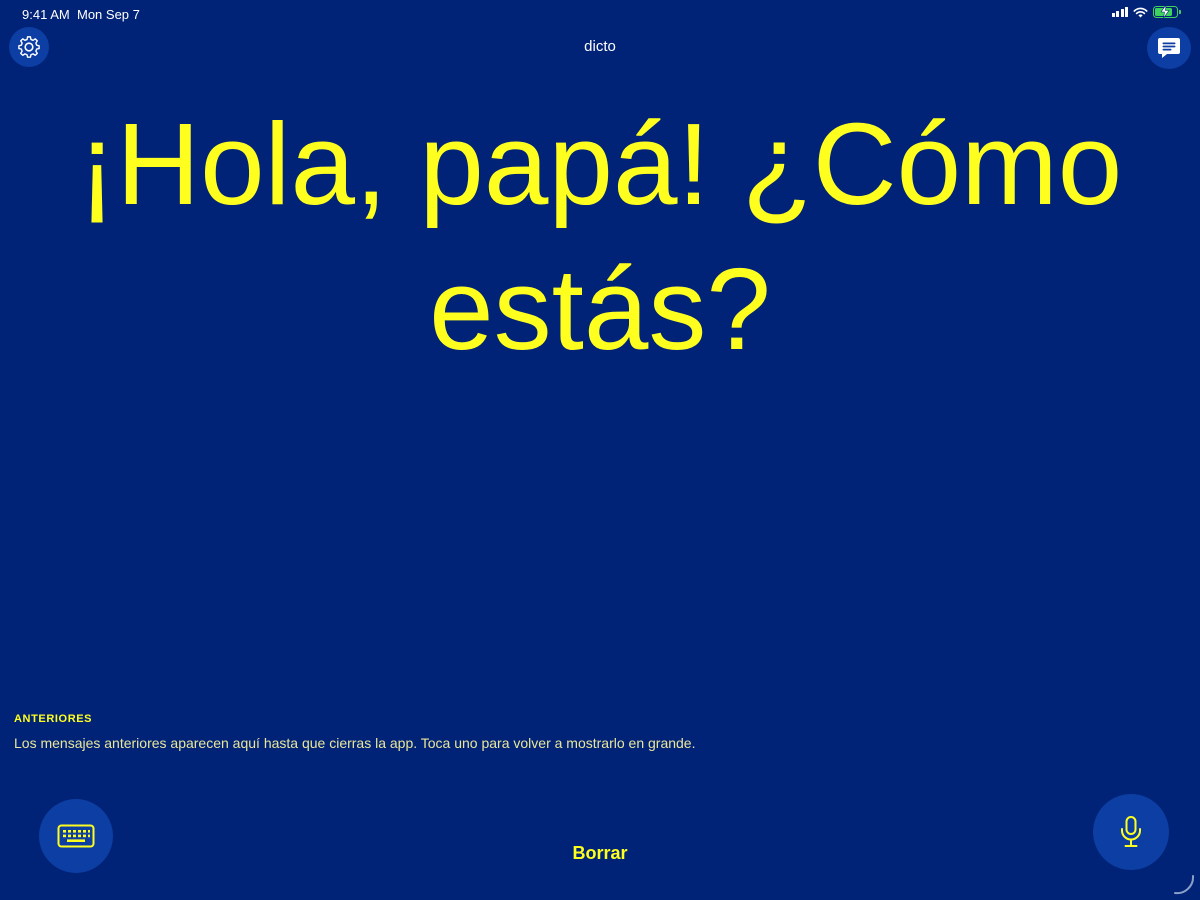  What do you see at coordinates (46, 14) in the screenshot?
I see `status-time: 9:41 AM` at bounding box center [46, 14].